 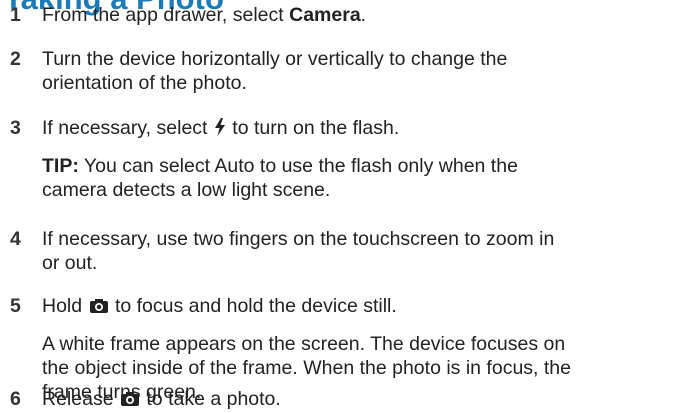 What do you see at coordinates (15, 15) in the screenshot?
I see `step-number: 1` at bounding box center [15, 15].